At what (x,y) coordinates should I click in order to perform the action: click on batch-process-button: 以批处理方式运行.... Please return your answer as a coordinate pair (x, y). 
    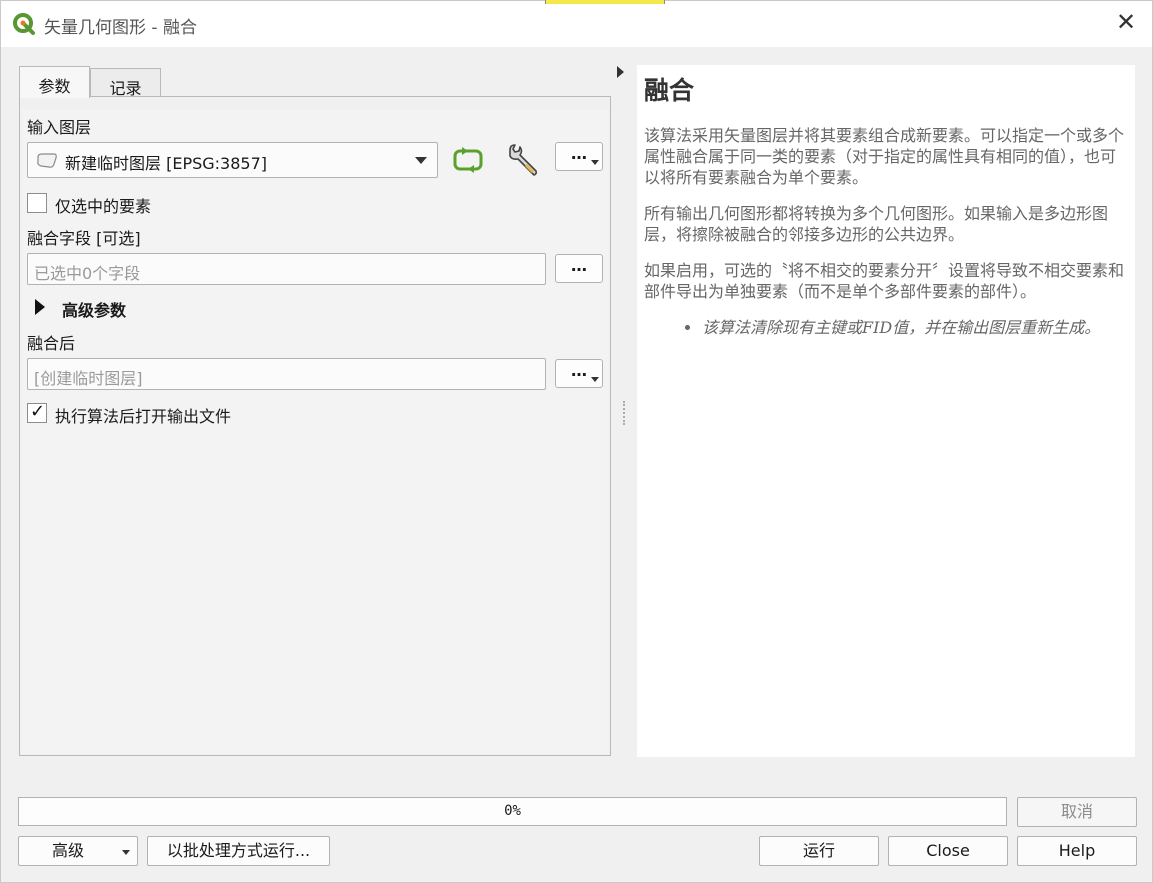
    Looking at the image, I should click on (238, 851).